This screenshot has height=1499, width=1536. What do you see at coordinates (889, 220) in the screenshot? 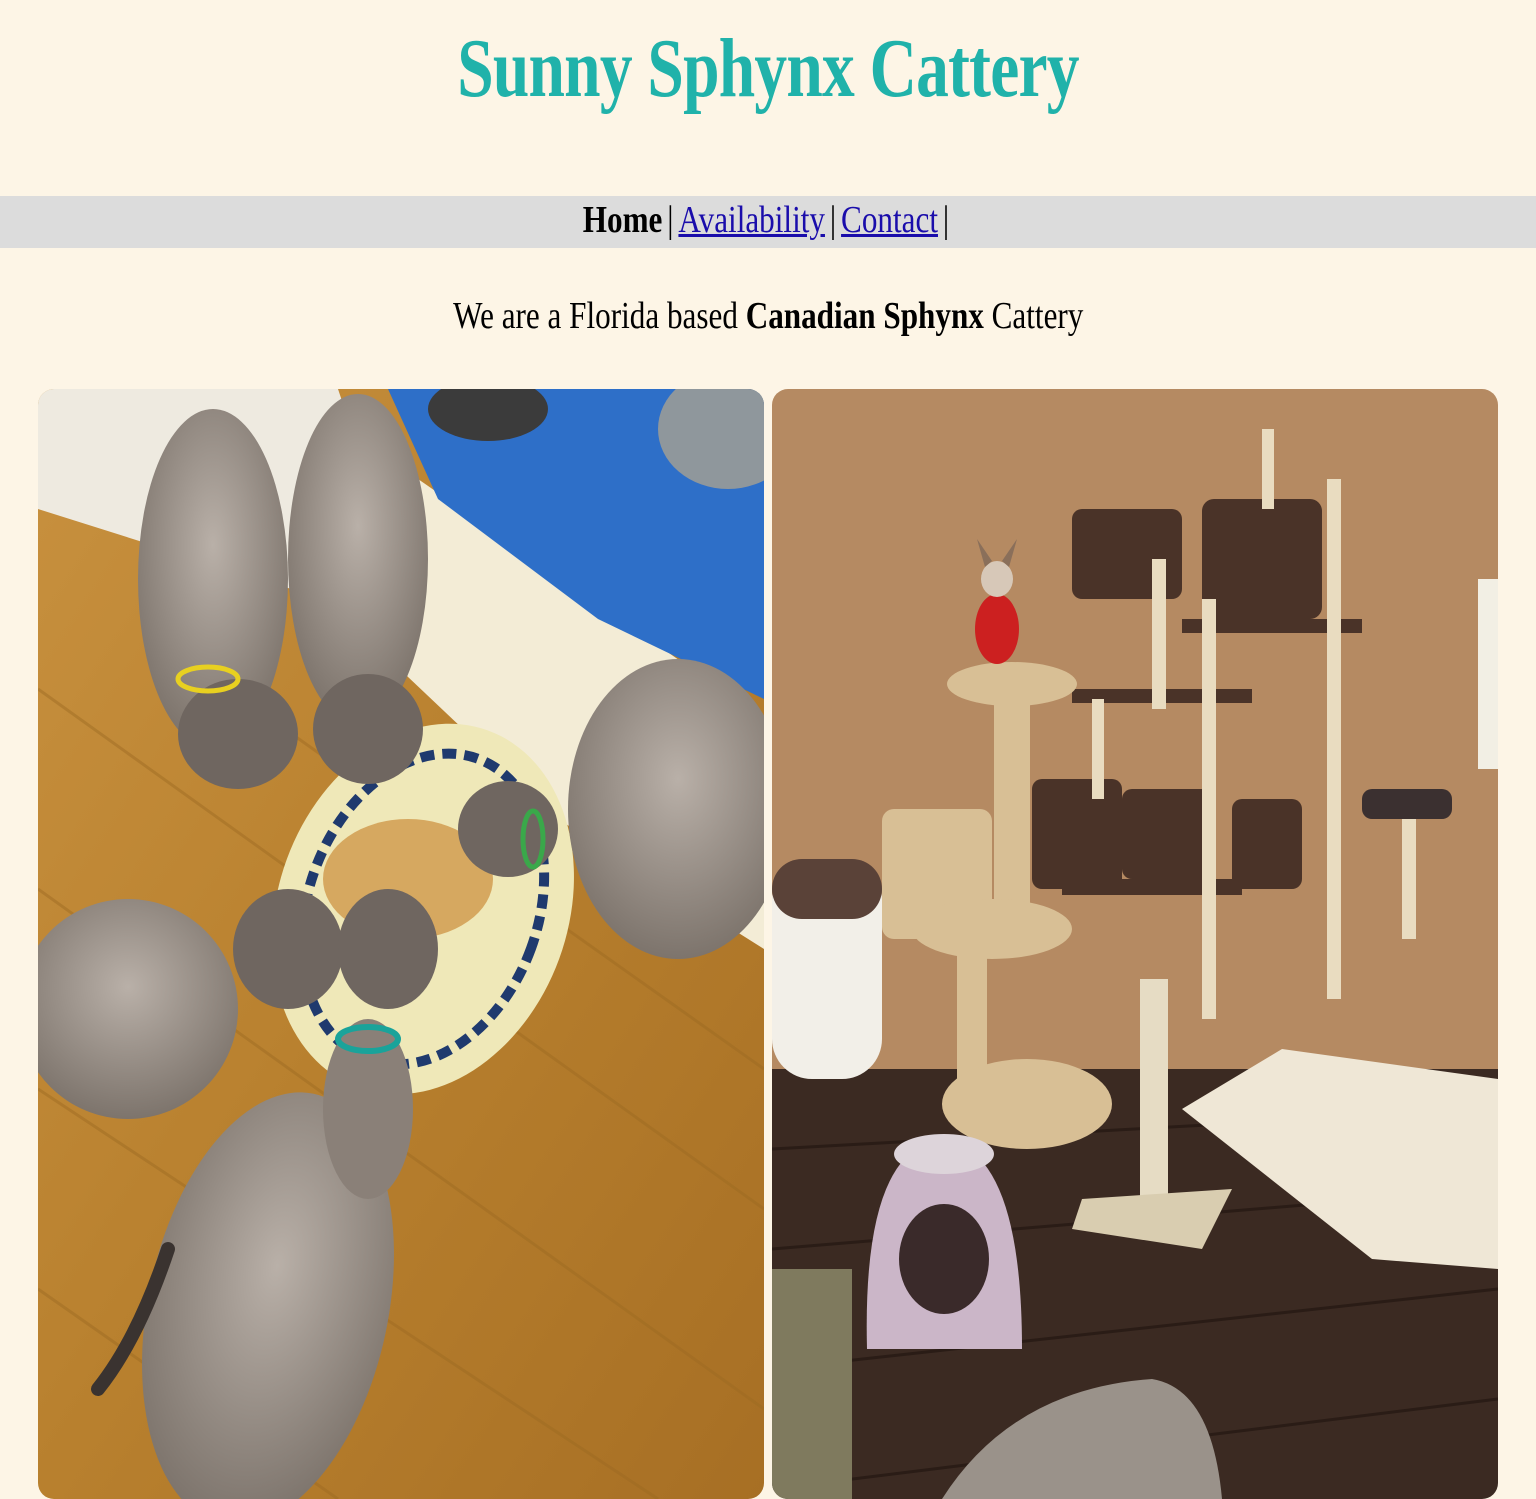
I see `nav-link-contact: Contact` at bounding box center [889, 220].